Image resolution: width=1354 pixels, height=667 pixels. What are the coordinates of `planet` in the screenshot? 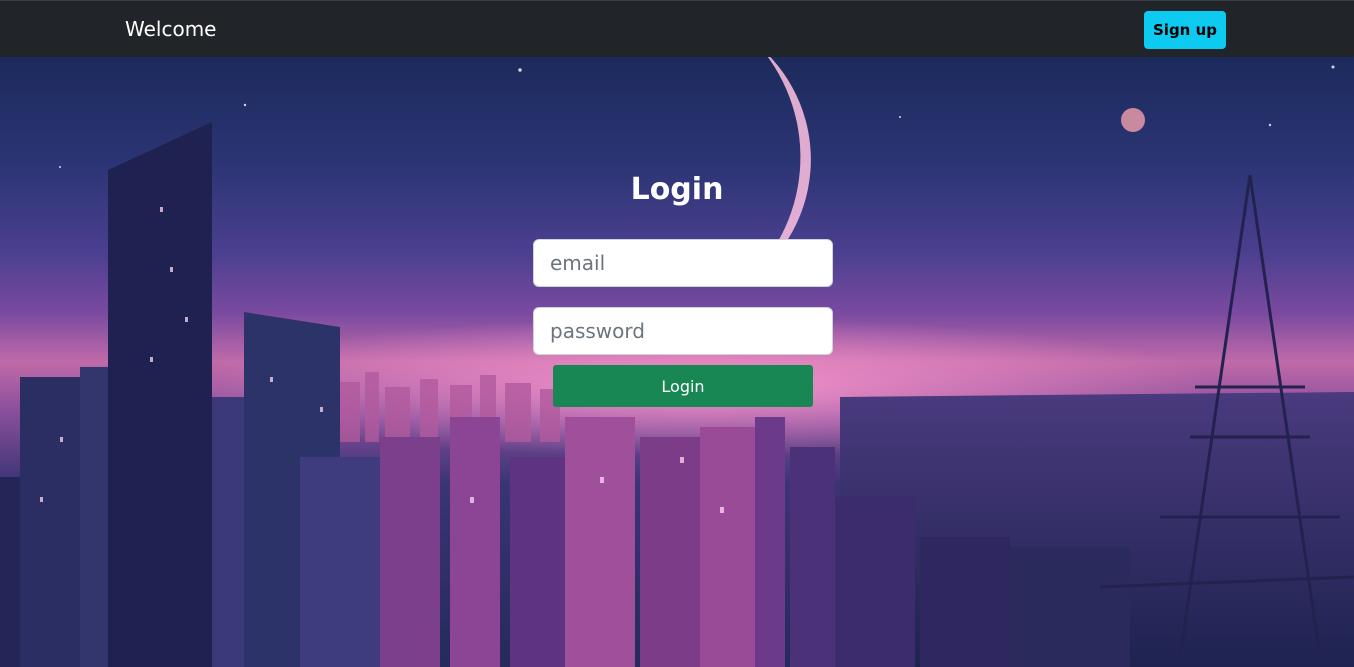 It's located at (1133, 120).